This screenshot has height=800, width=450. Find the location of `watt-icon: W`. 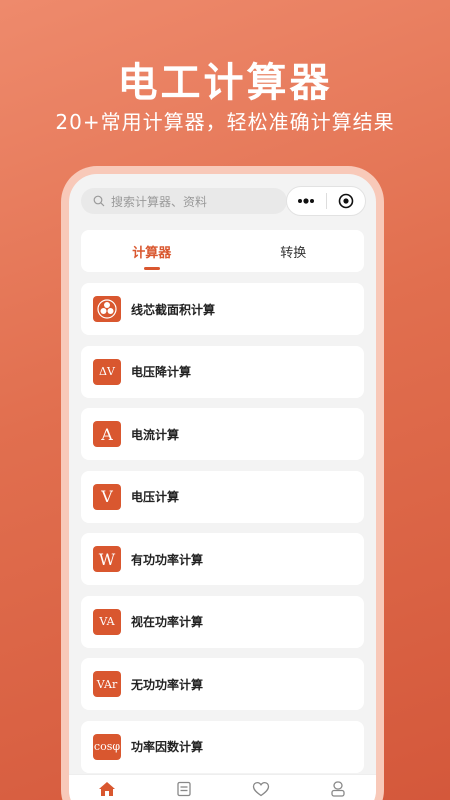

watt-icon: W is located at coordinates (107, 559).